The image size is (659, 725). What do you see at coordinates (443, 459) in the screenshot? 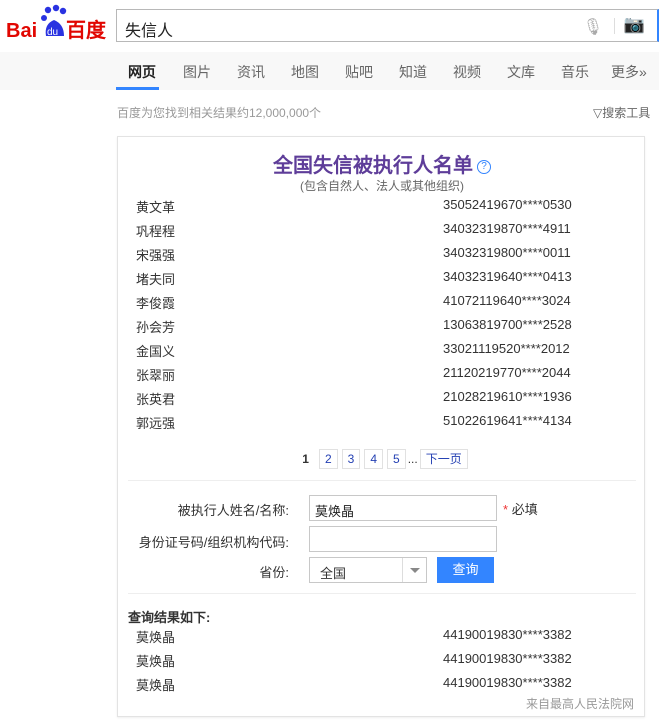
I see `next-page-button: 下一页` at bounding box center [443, 459].